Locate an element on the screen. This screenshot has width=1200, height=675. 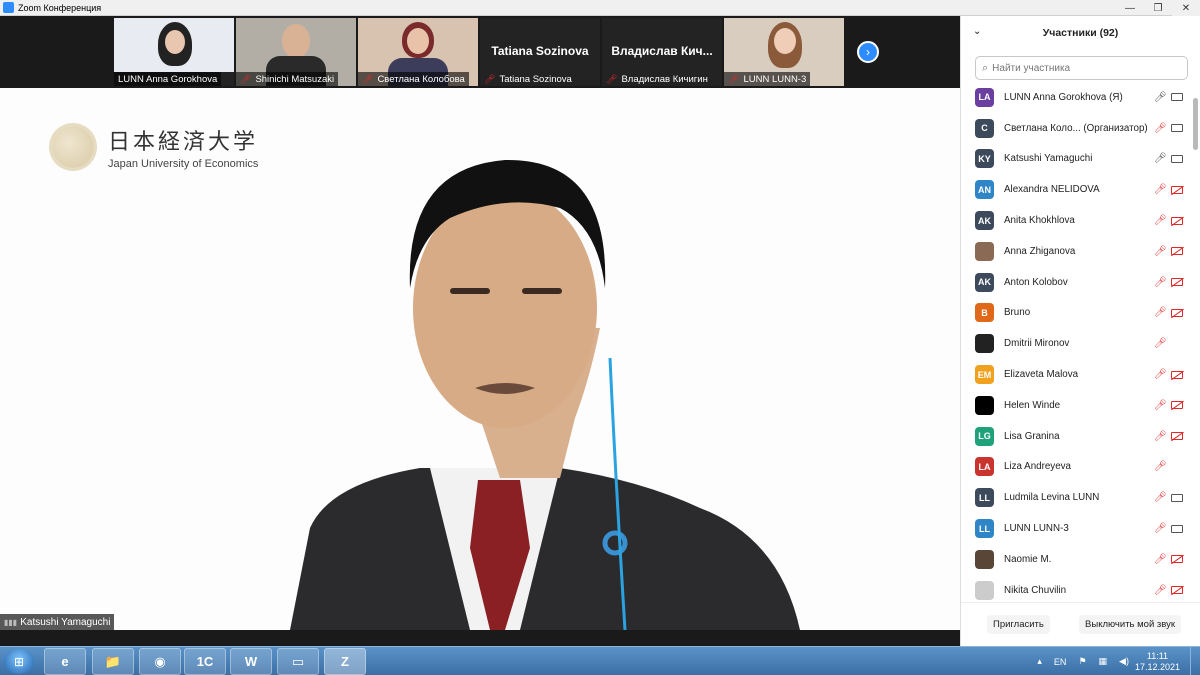
taskbar-ie-button: e is located at coordinates (65, 661).